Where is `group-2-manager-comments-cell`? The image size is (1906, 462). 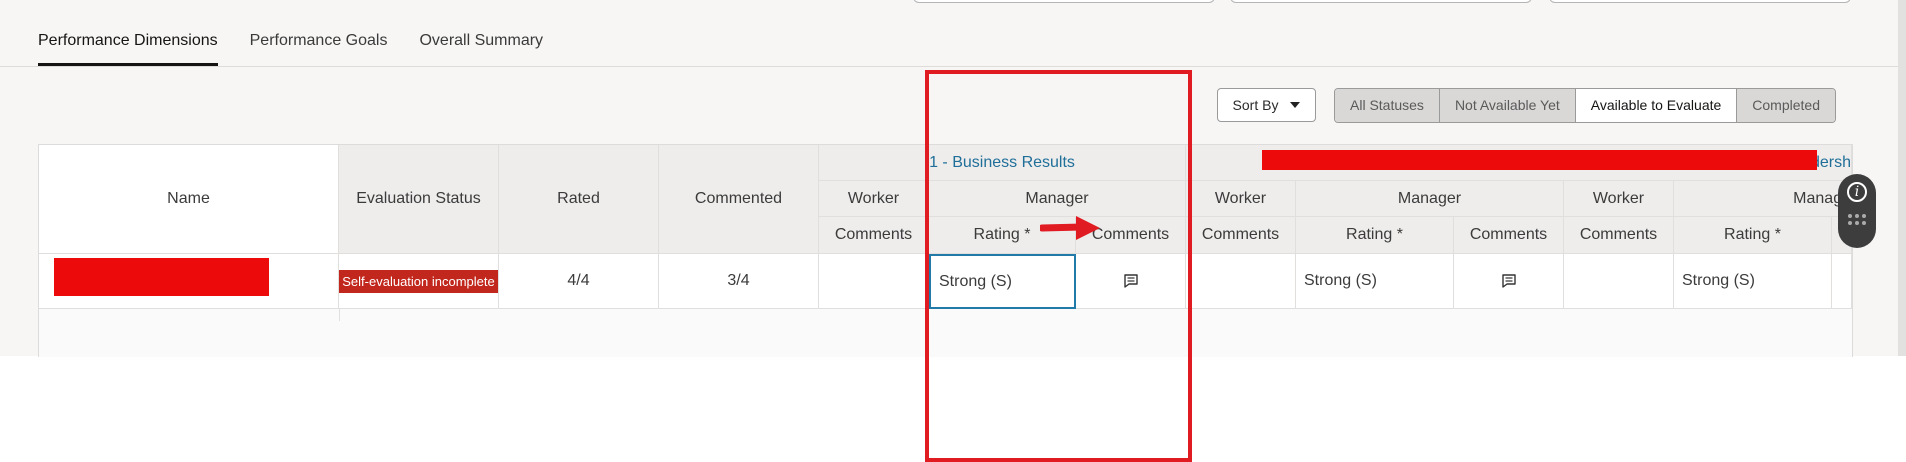 group-2-manager-comments-cell is located at coordinates (1509, 281).